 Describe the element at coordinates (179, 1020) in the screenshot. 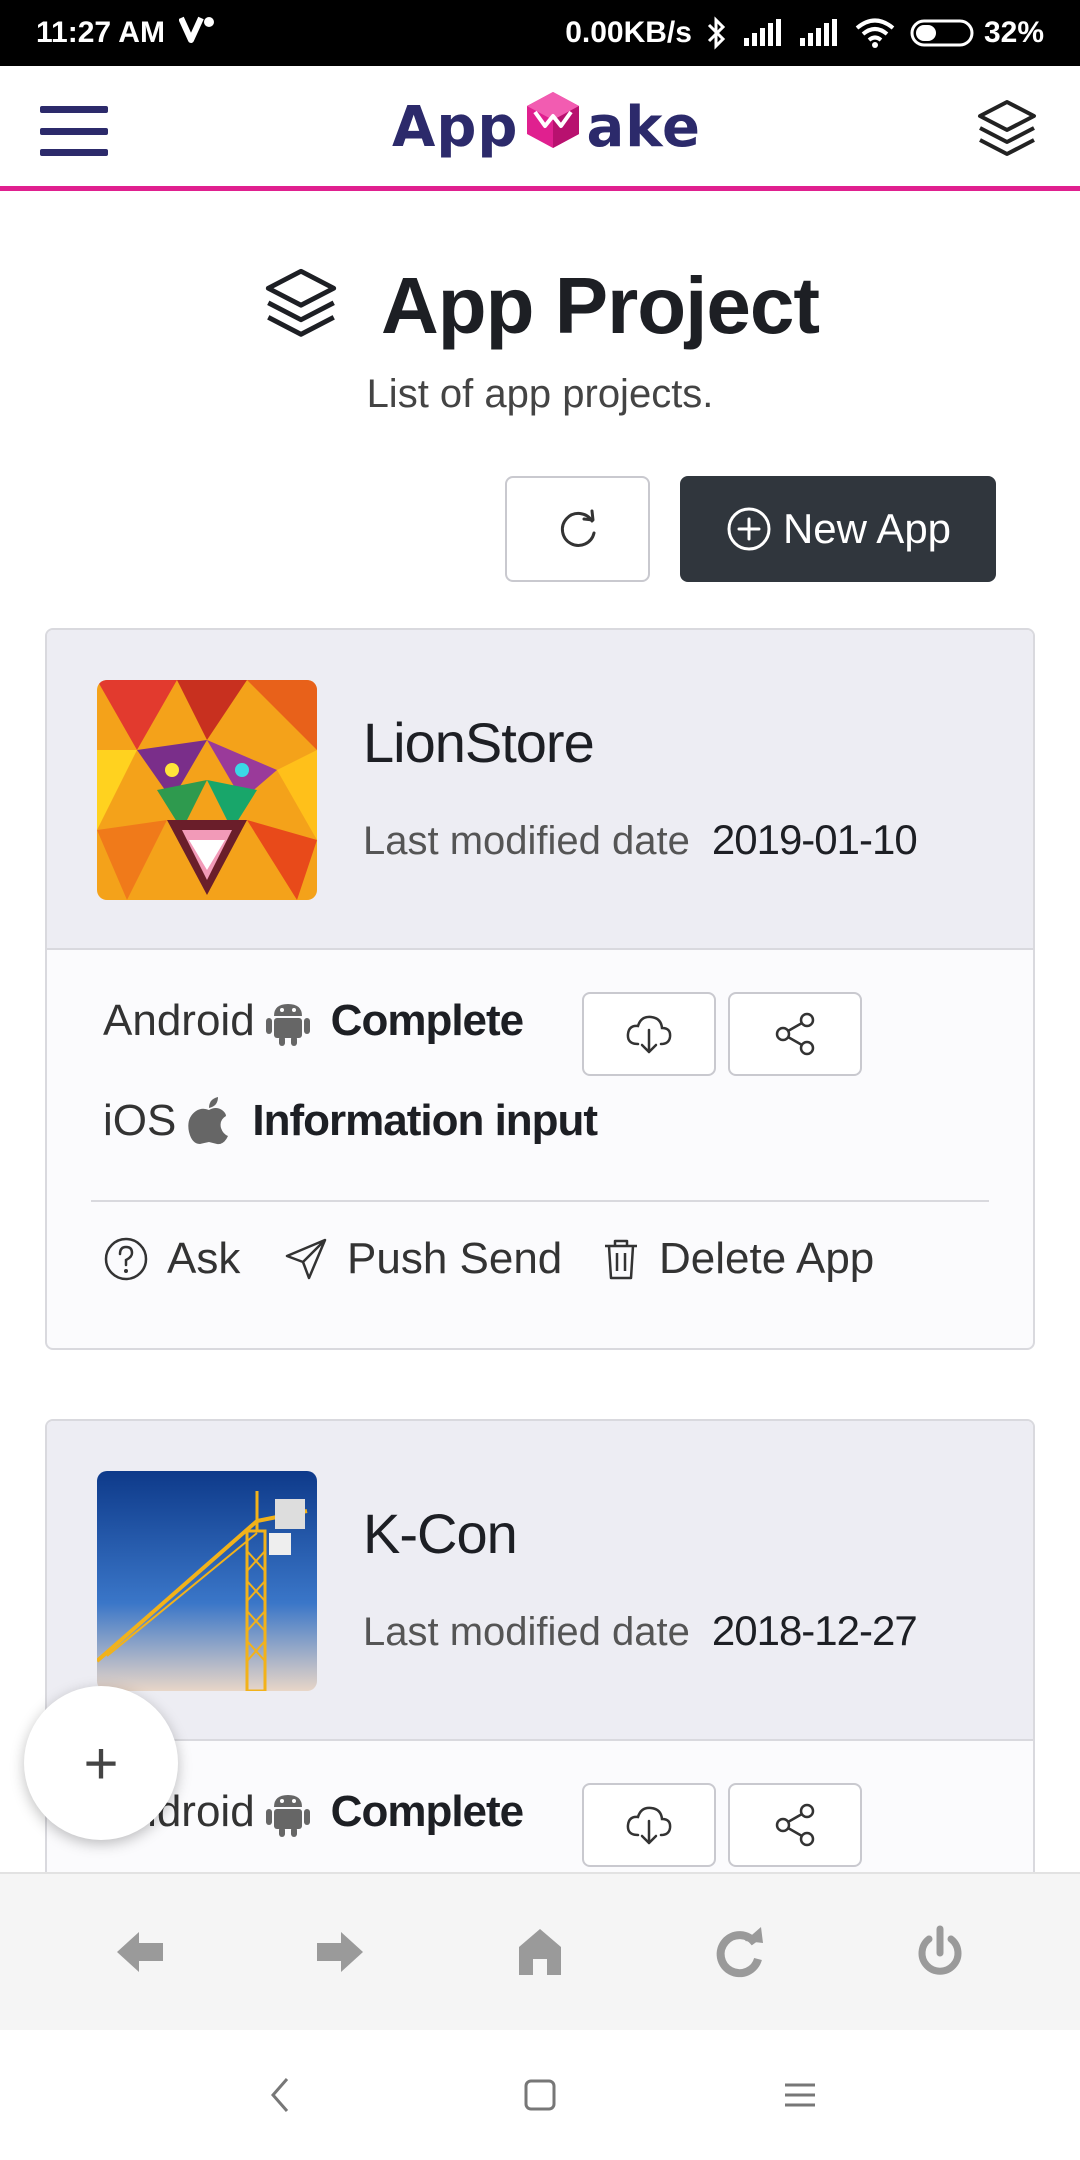

I see `platform-name: Android` at that location.